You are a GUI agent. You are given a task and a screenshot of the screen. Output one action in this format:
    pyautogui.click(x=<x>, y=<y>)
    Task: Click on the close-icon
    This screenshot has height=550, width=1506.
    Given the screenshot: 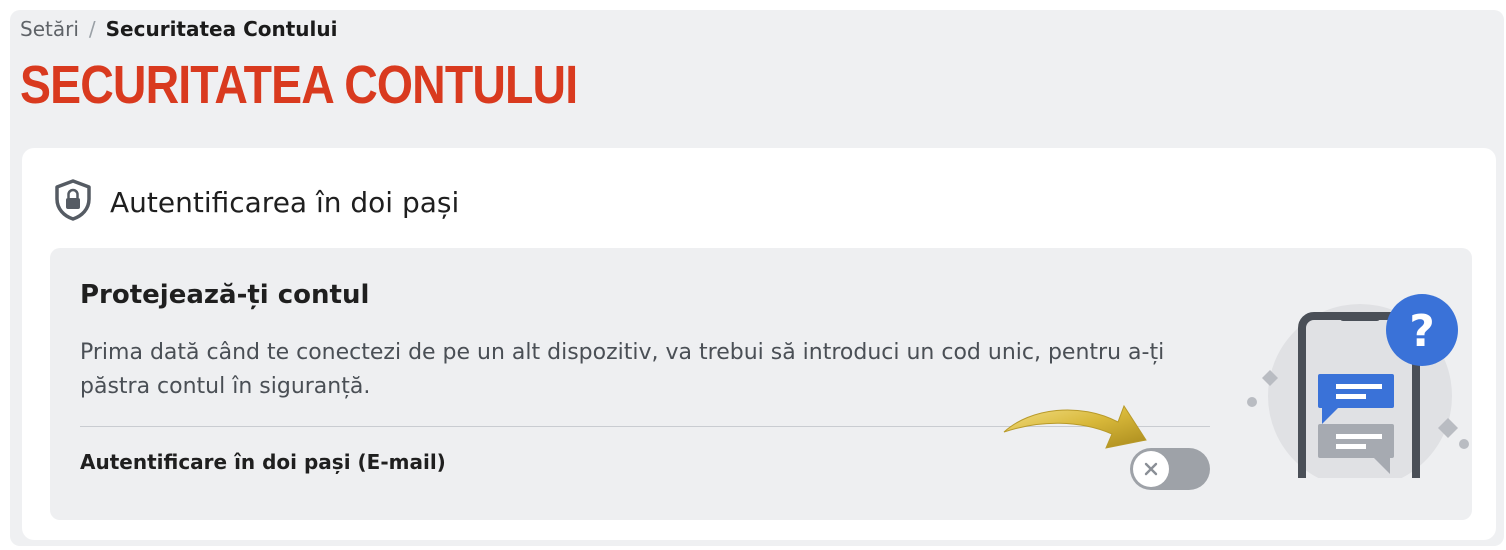 What is the action you would take?
    pyautogui.click(x=1151, y=469)
    